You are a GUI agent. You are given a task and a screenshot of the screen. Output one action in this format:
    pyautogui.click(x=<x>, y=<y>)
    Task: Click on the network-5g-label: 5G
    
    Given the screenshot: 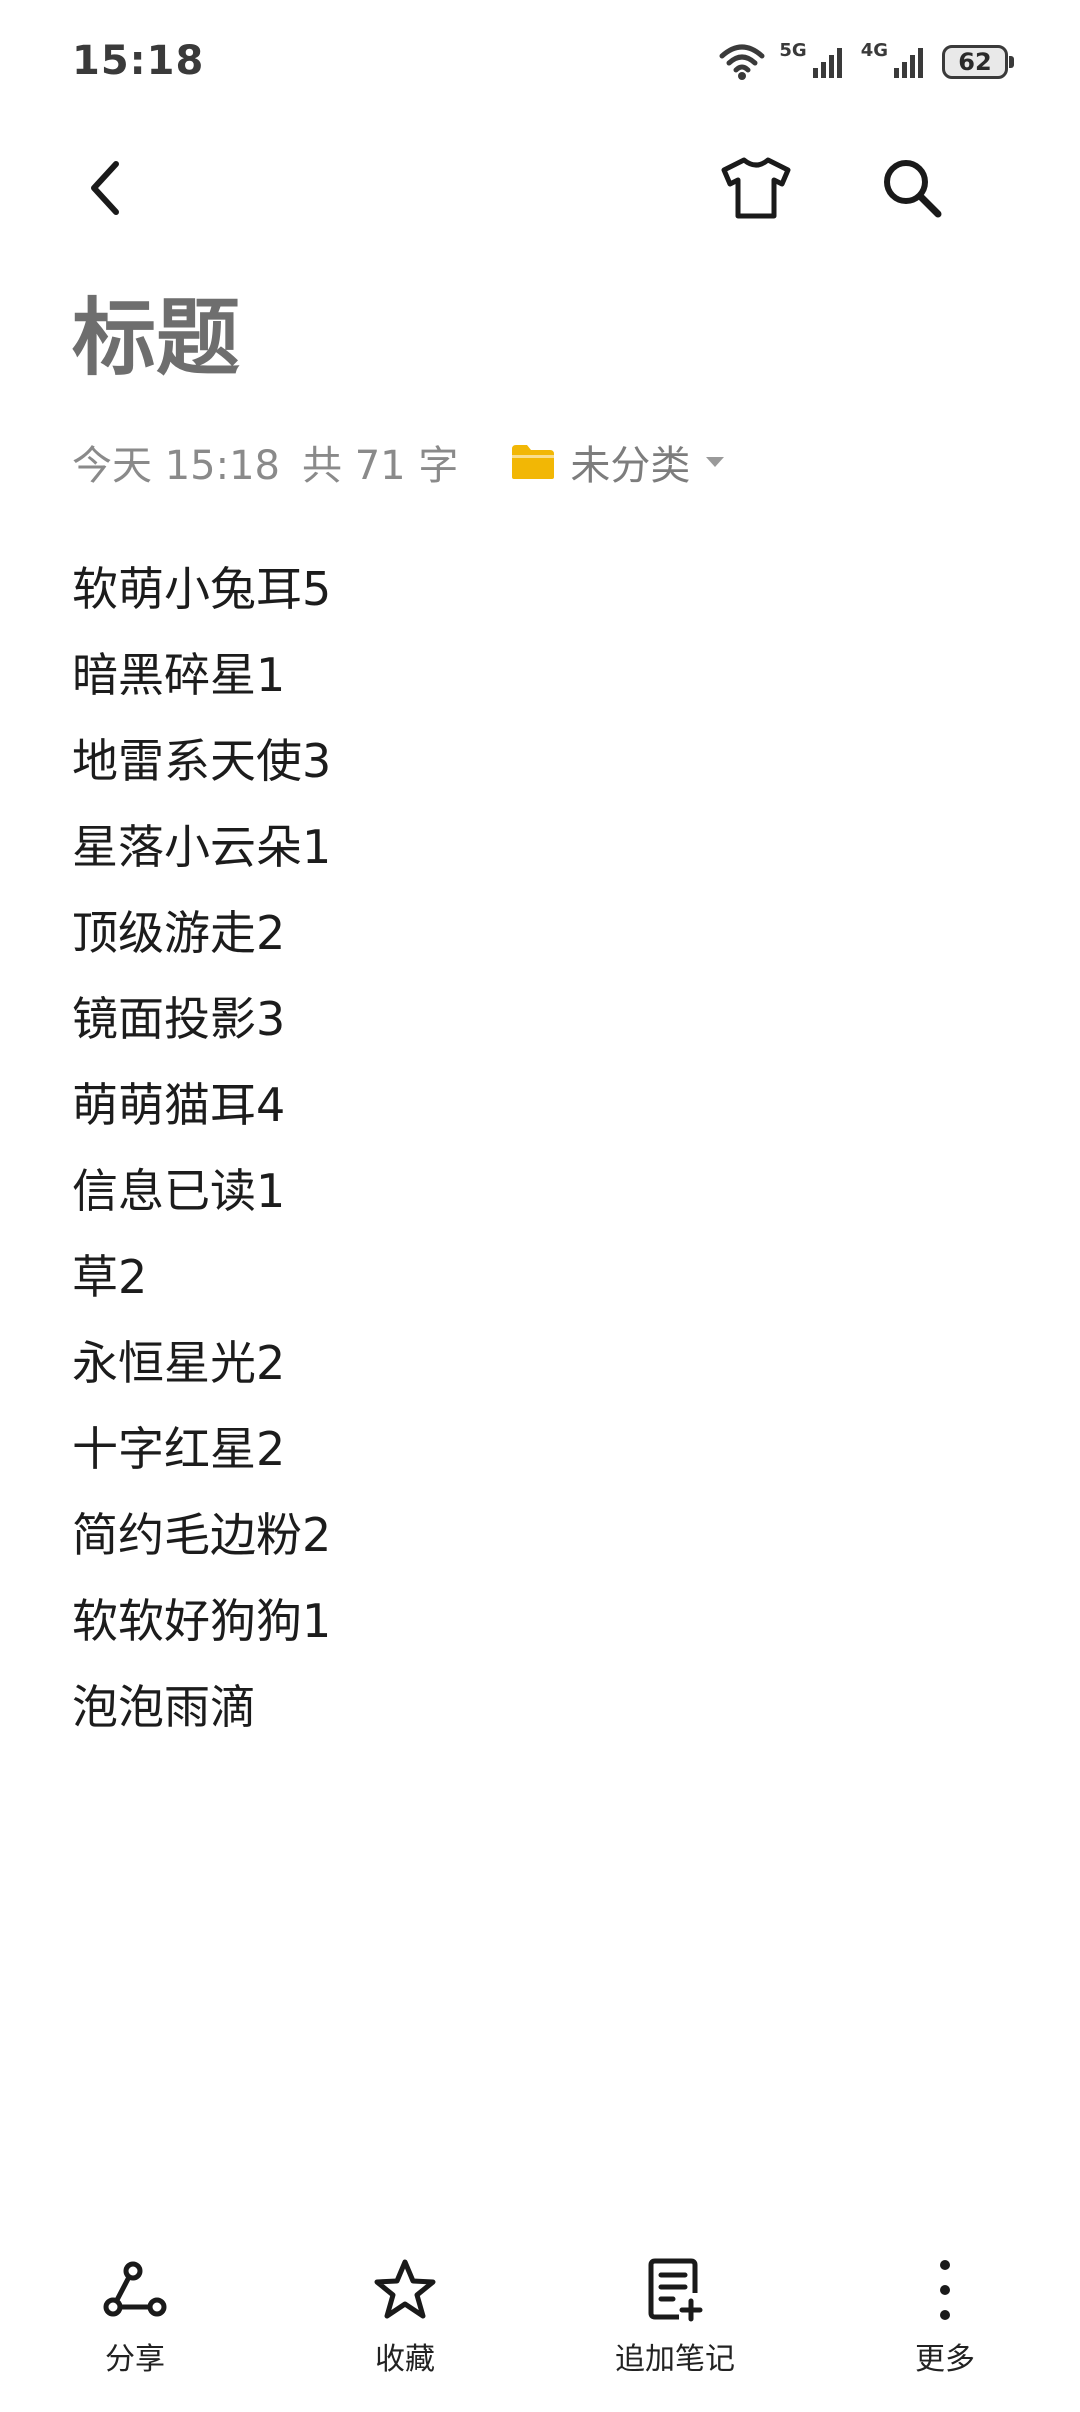 What is the action you would take?
    pyautogui.click(x=793, y=50)
    